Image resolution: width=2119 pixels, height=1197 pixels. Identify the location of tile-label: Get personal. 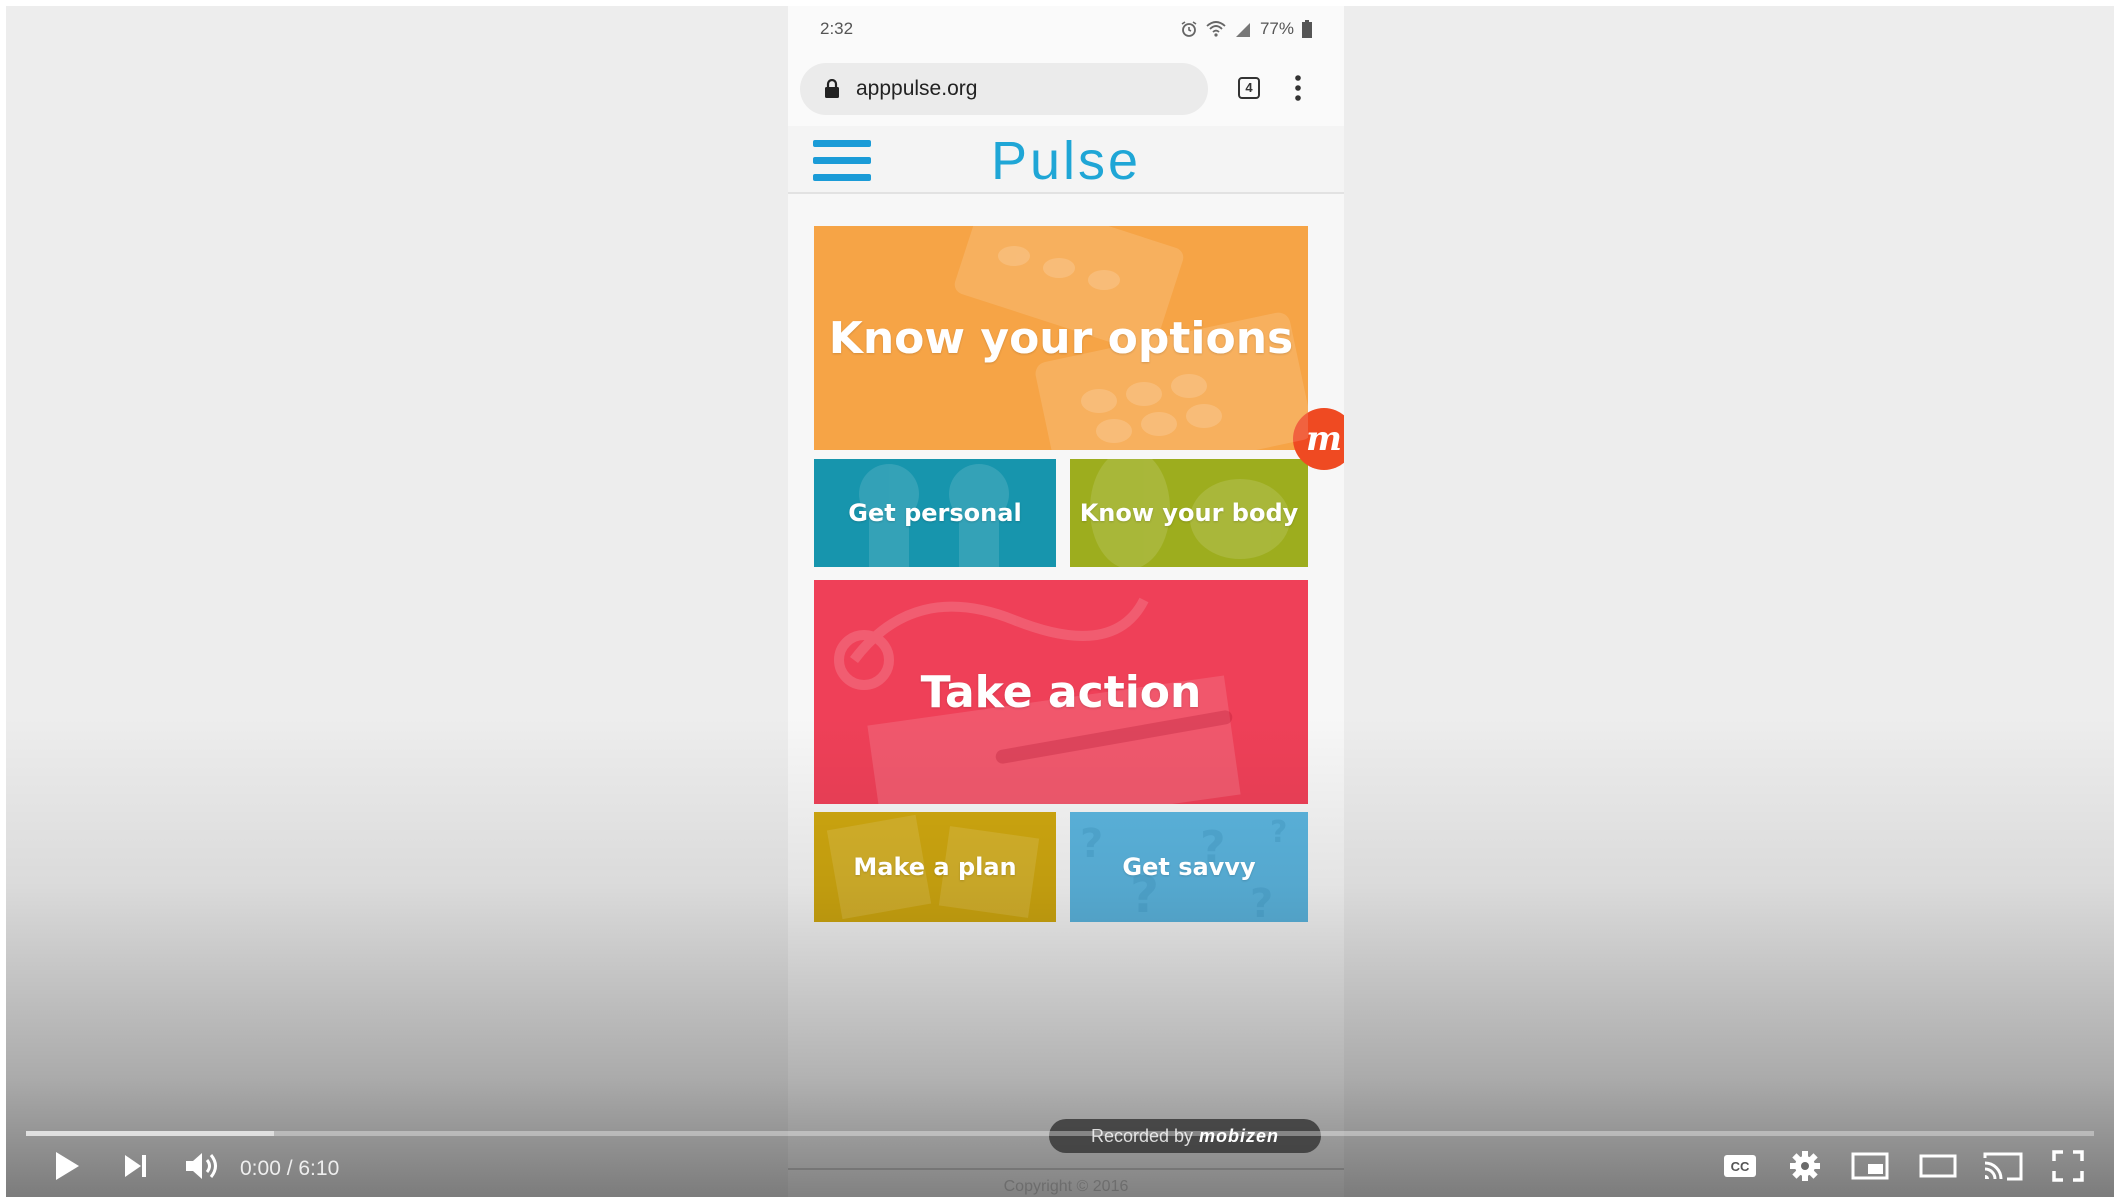
(935, 513).